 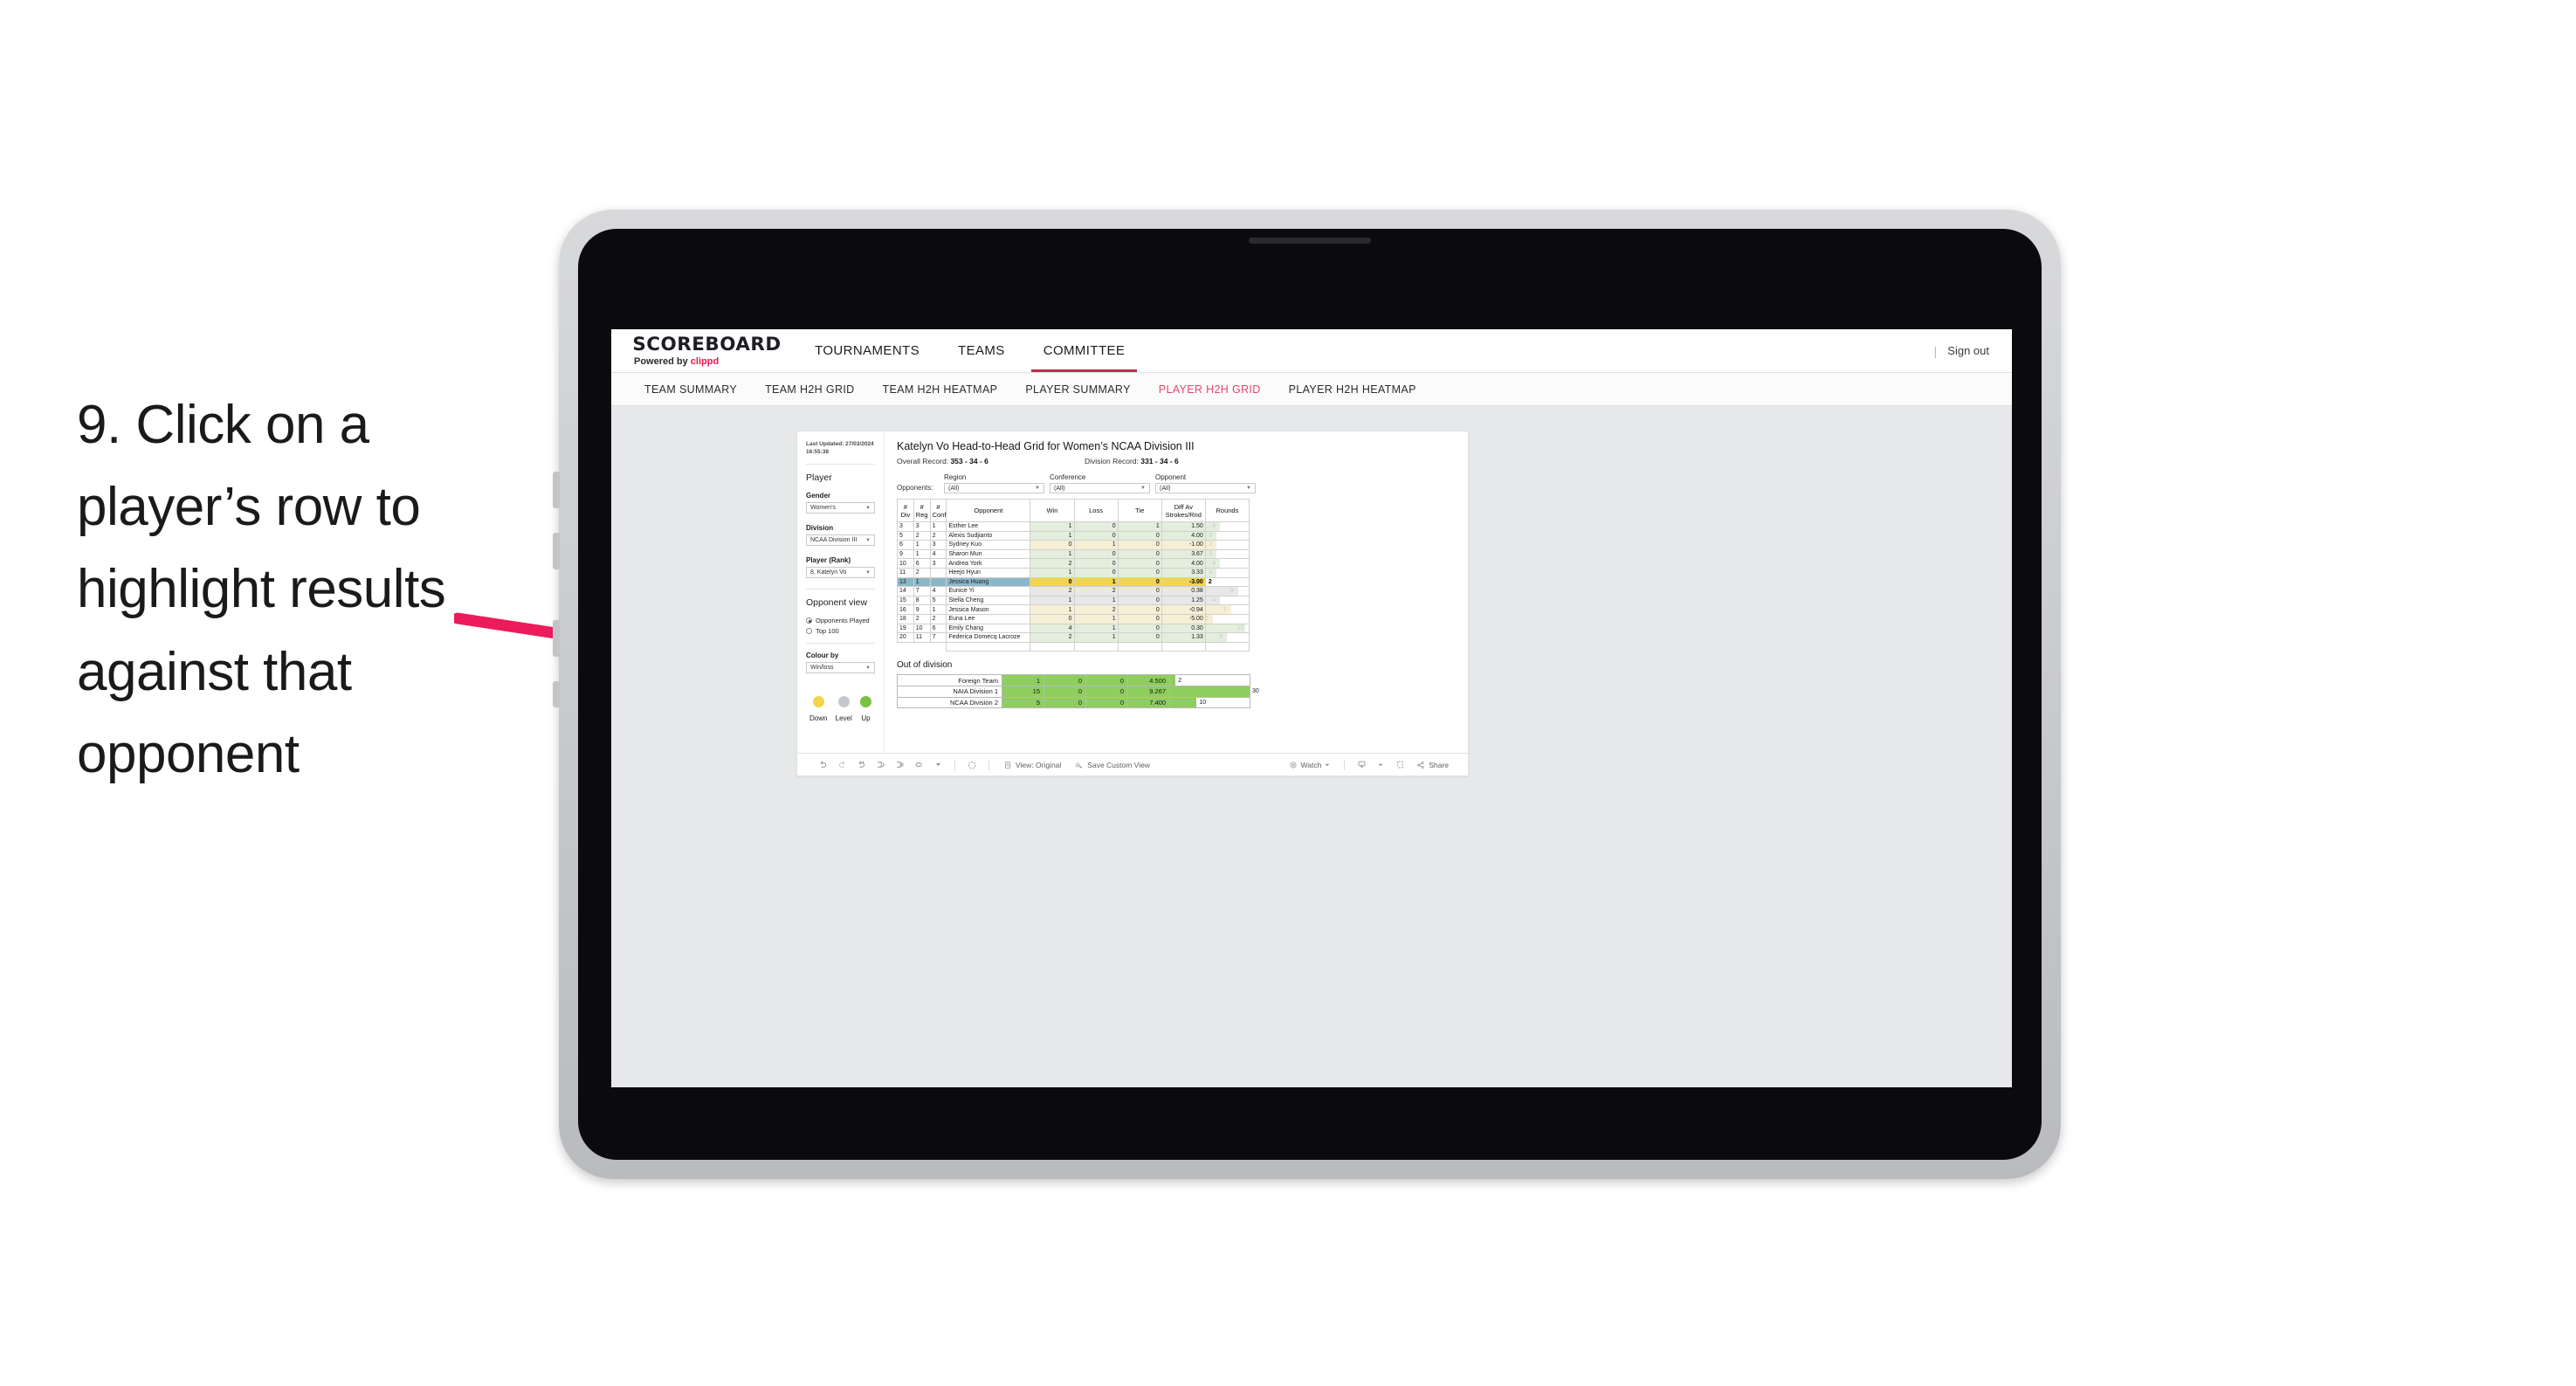 What do you see at coordinates (1073, 535) in the screenshot?
I see `table-row: 5 2 2 Alexis Sudjianto 1 0 0 4.00 3` at bounding box center [1073, 535].